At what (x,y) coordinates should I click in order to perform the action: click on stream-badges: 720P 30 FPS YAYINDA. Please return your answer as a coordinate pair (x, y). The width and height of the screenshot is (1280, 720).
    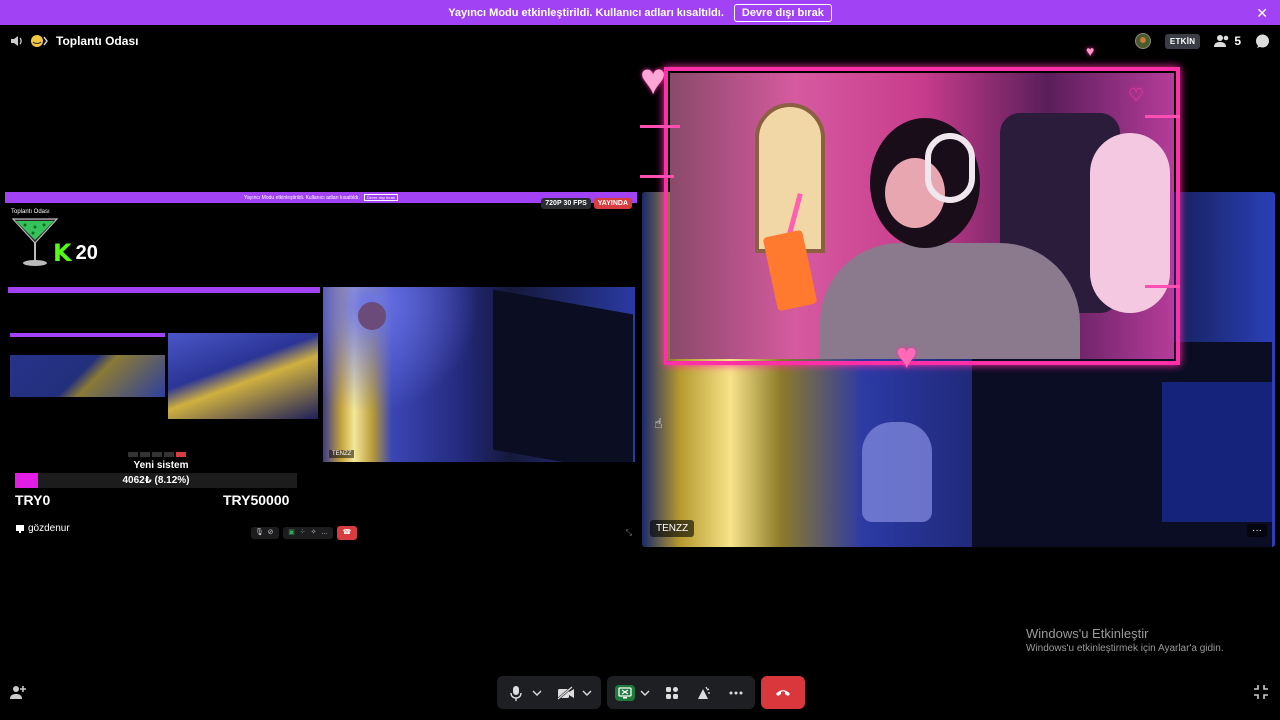
    Looking at the image, I should click on (586, 203).